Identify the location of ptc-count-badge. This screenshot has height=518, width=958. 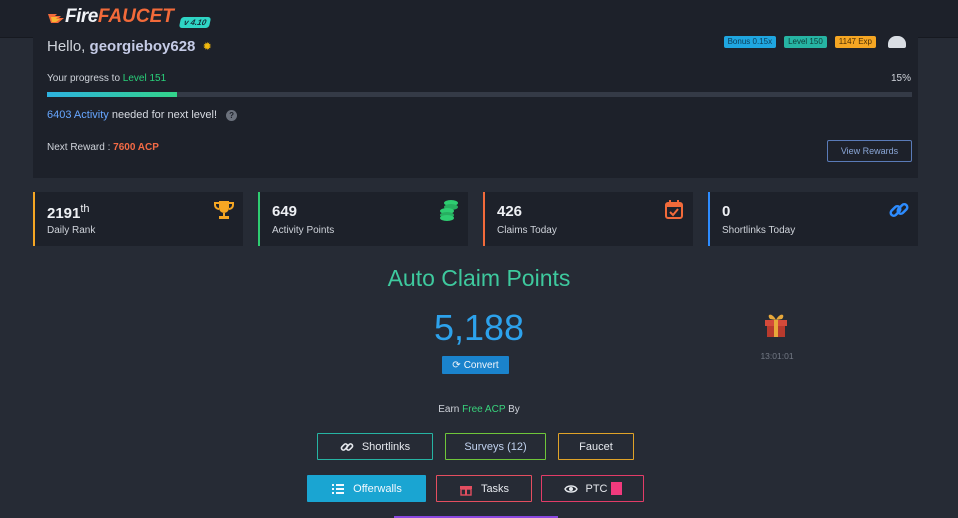
(616, 488).